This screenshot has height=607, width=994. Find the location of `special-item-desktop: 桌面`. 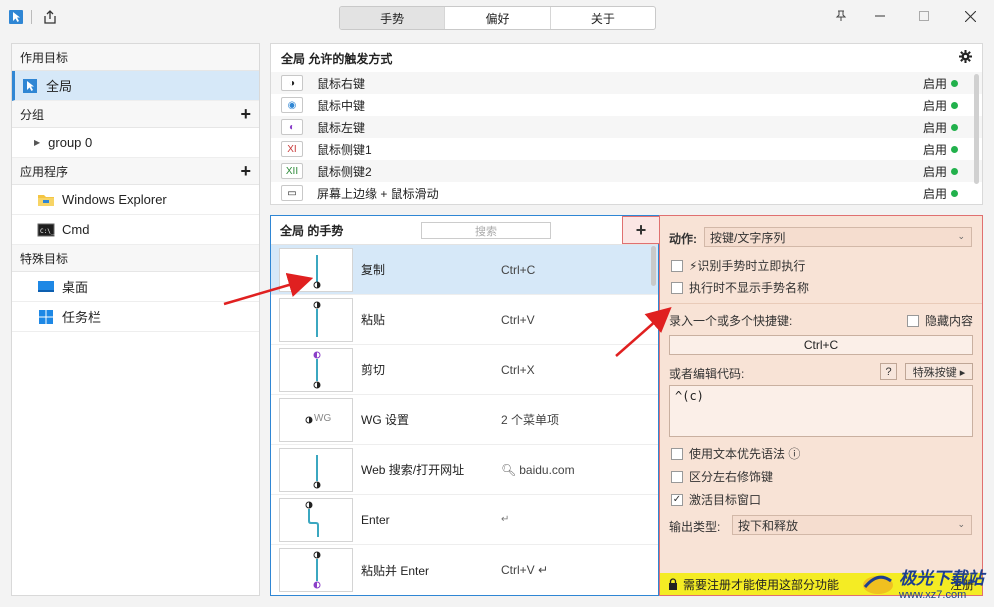

special-item-desktop: 桌面 is located at coordinates (135, 287).